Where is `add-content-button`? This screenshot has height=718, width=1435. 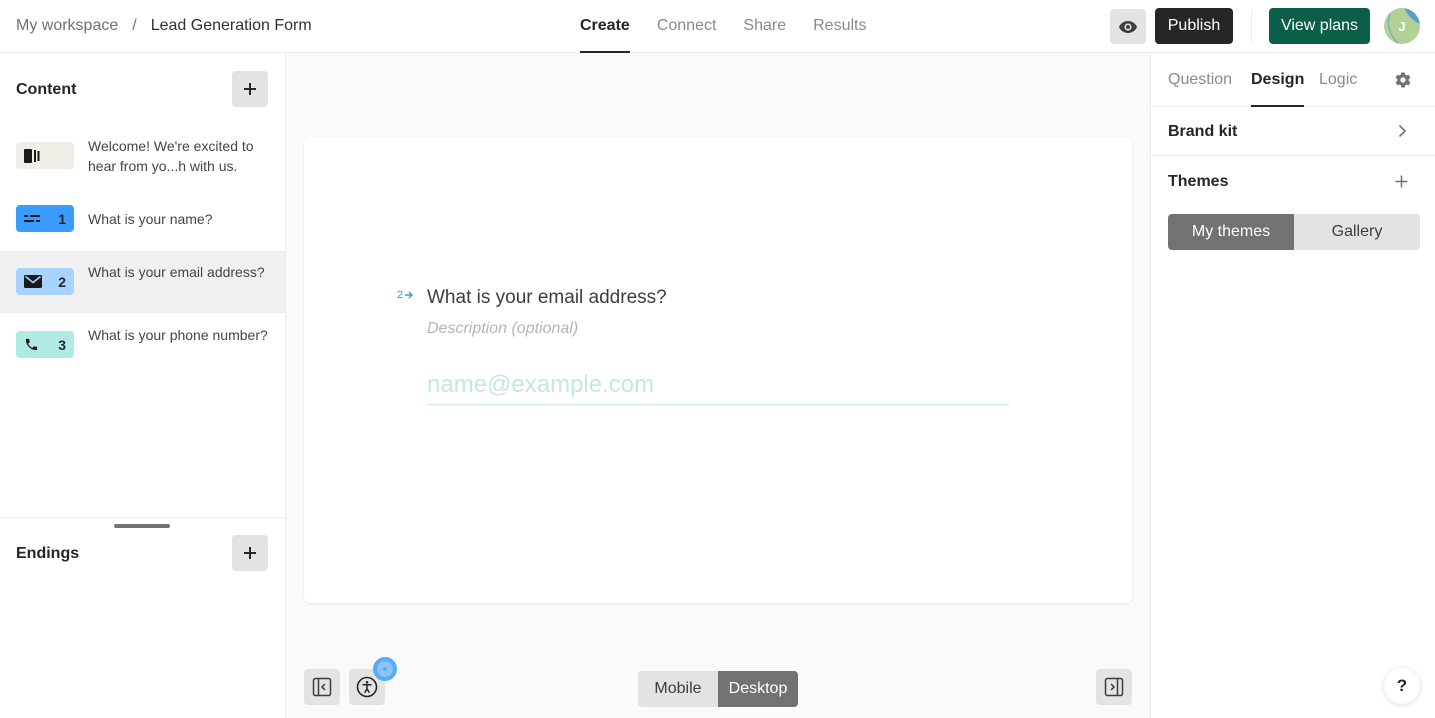 add-content-button is located at coordinates (250, 89).